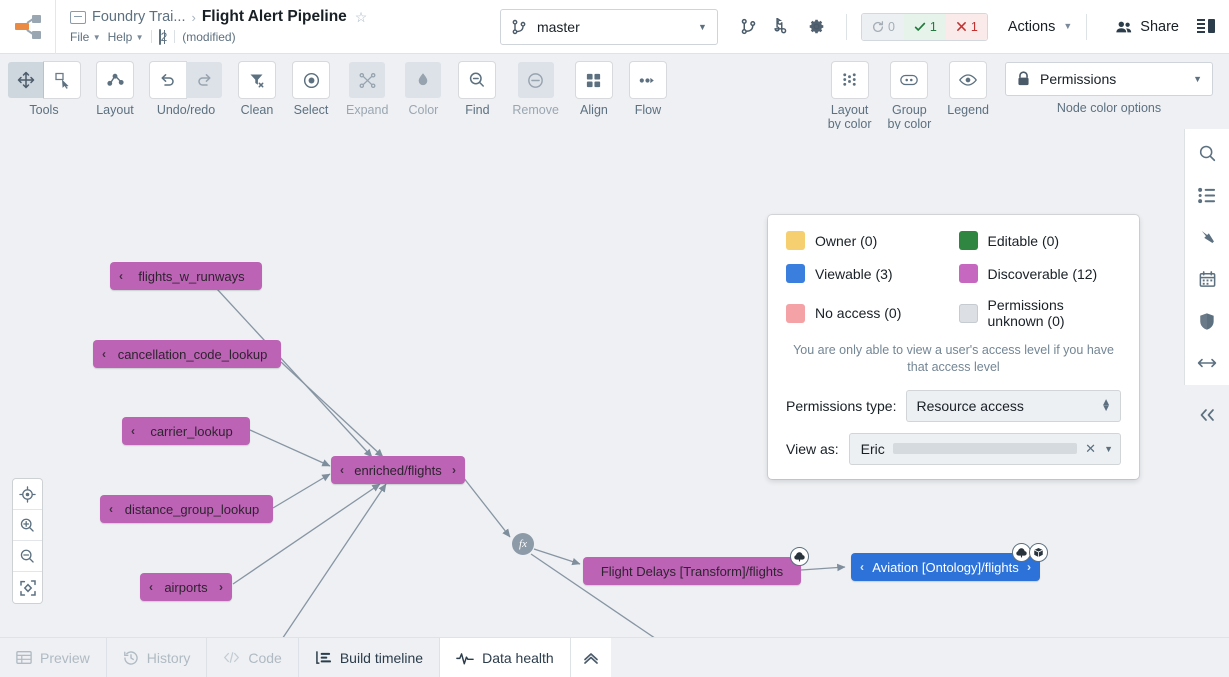 The width and height of the screenshot is (1229, 677). What do you see at coordinates (477, 110) in the screenshot?
I see `toolgroup-find-label: Find` at bounding box center [477, 110].